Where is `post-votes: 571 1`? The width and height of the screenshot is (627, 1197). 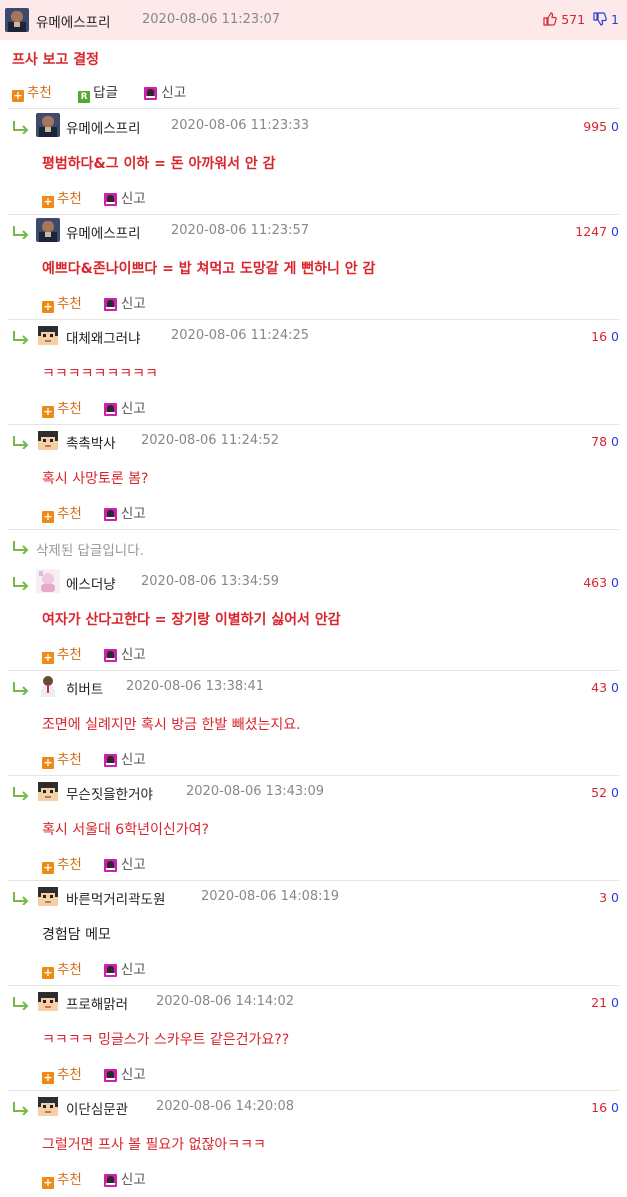 post-votes: 571 1 is located at coordinates (581, 20).